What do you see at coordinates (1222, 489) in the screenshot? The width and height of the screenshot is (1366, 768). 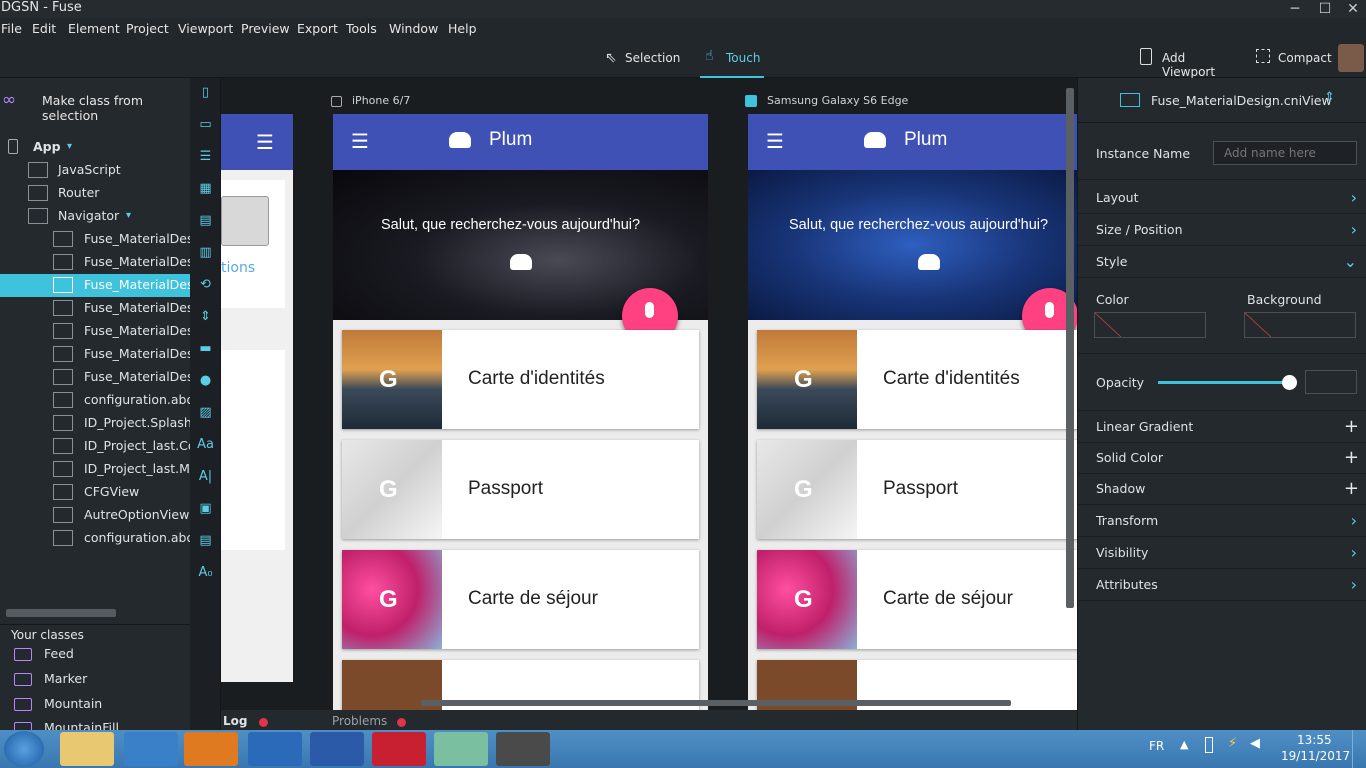 I see `shadow-row: Shadow +` at bounding box center [1222, 489].